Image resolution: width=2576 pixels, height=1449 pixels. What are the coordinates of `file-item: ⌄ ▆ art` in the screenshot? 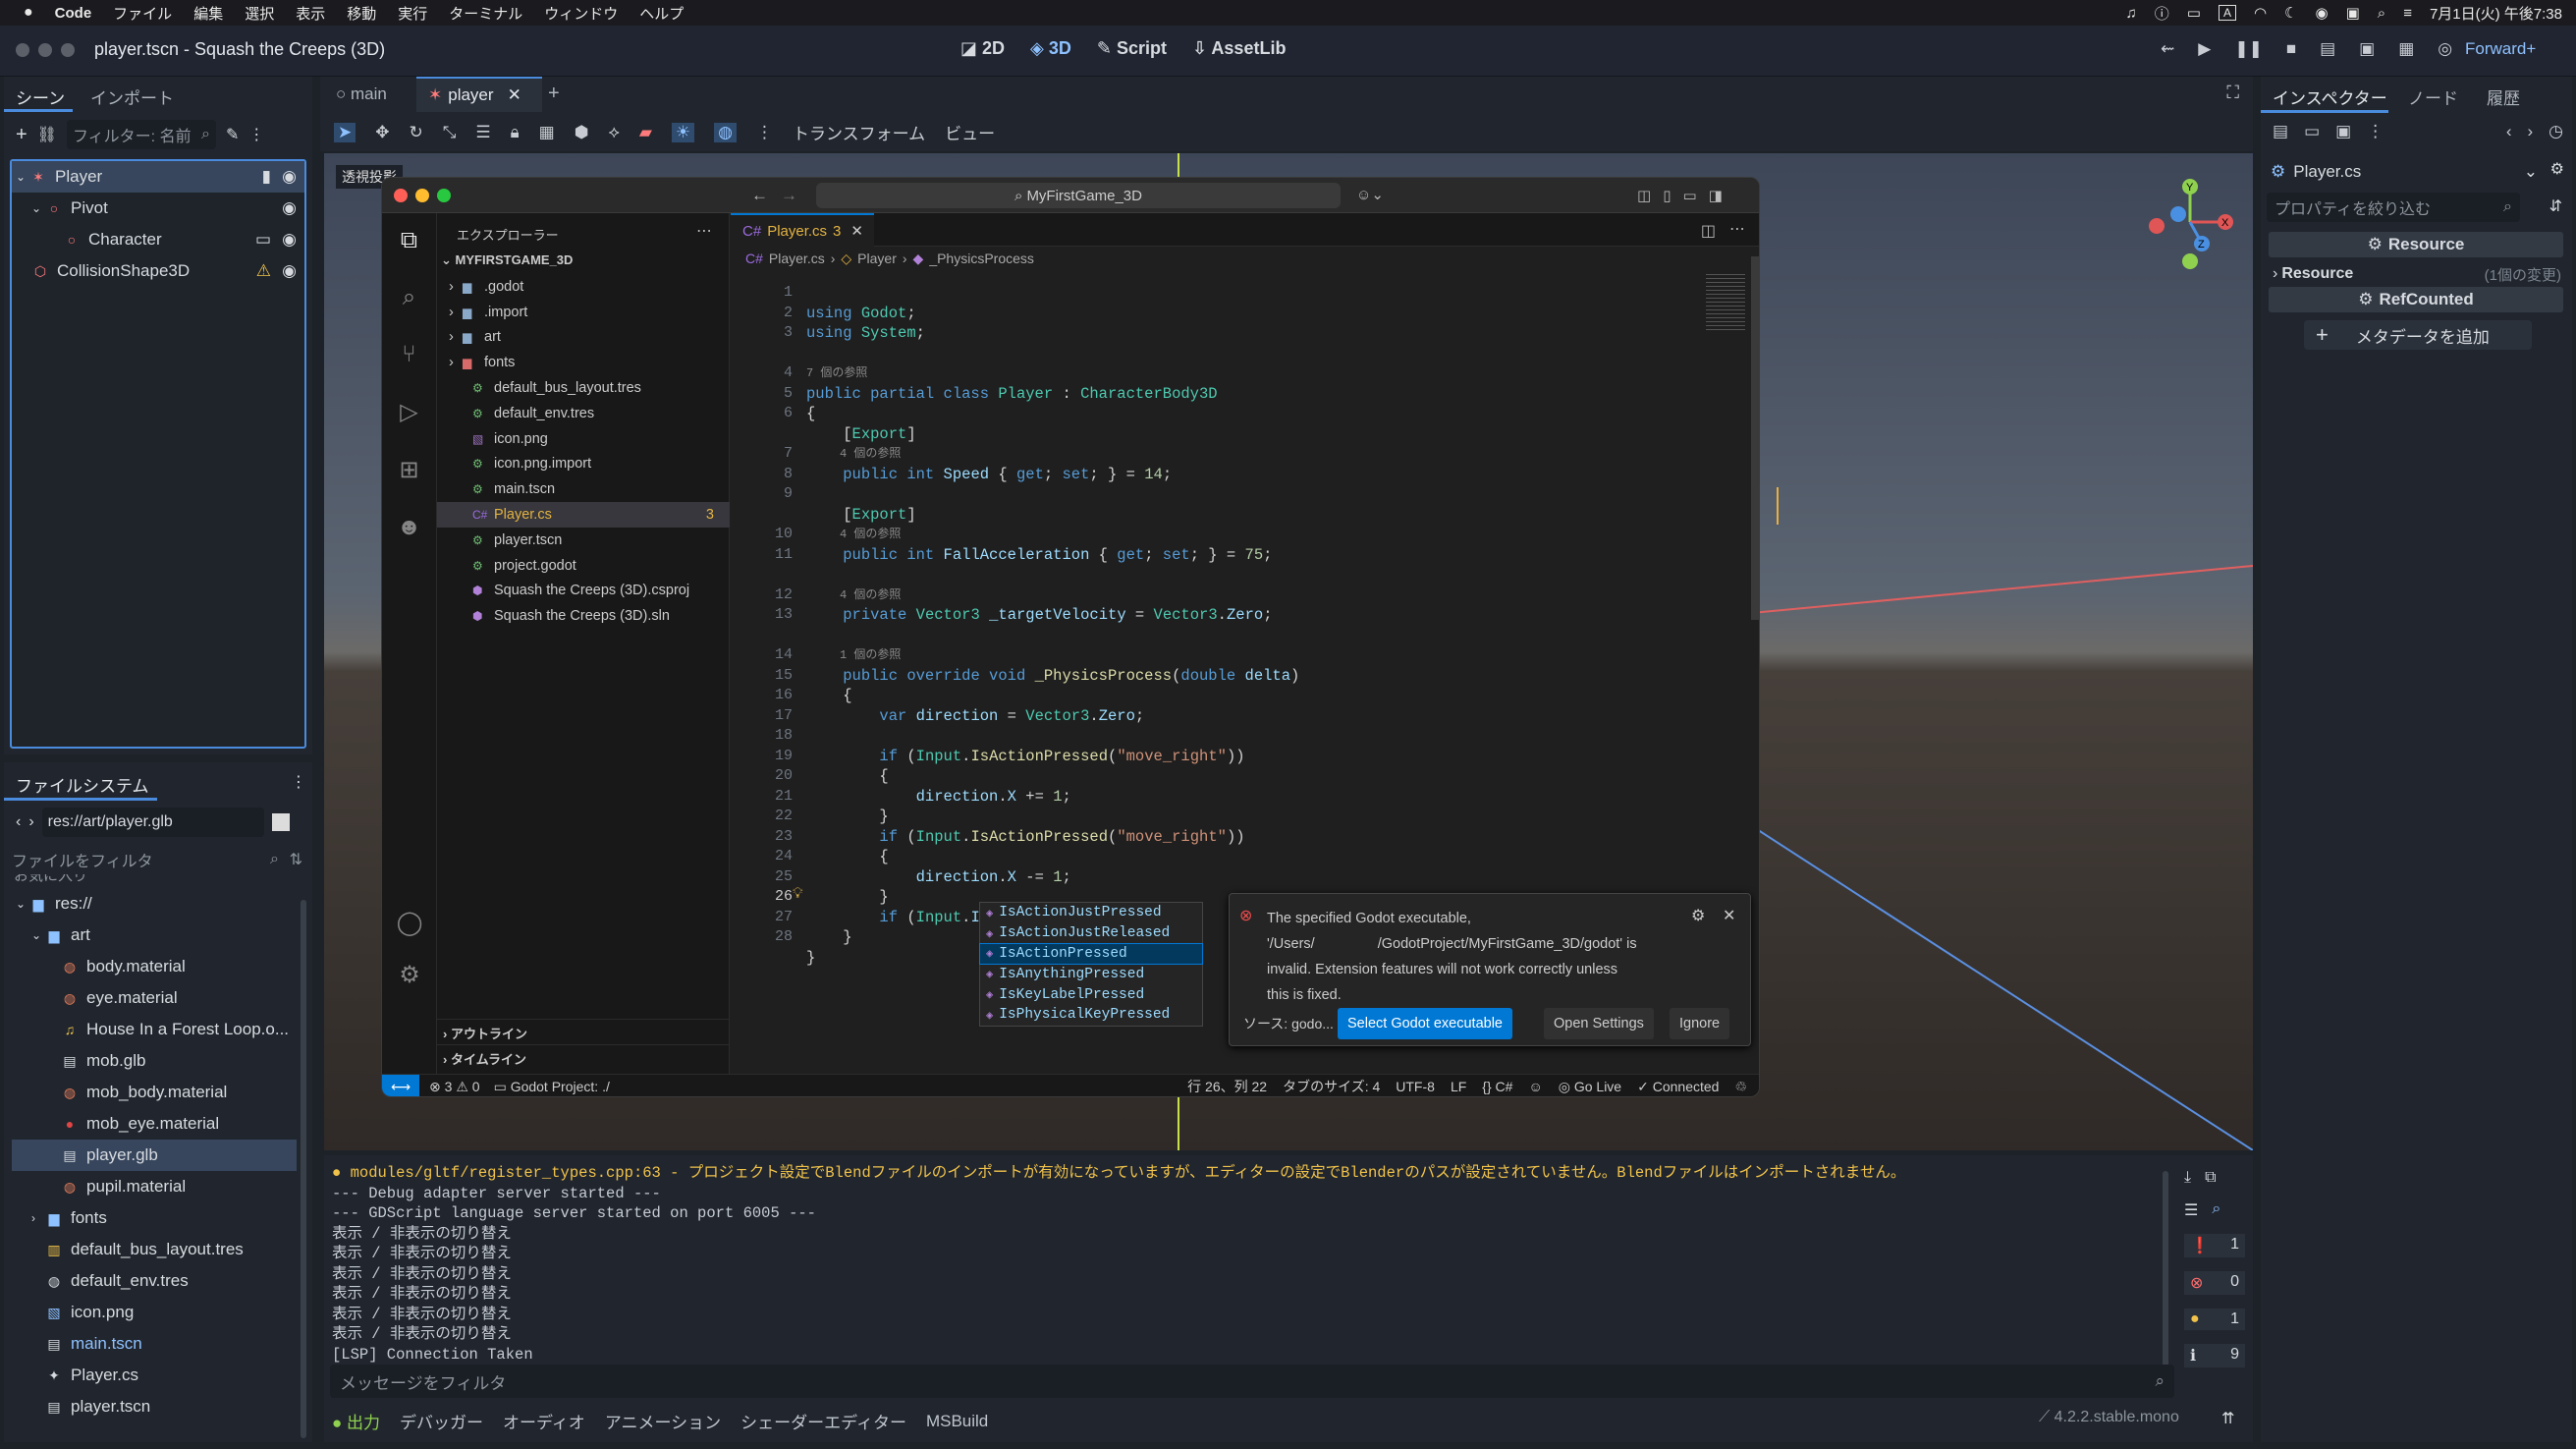 It's located at (154, 935).